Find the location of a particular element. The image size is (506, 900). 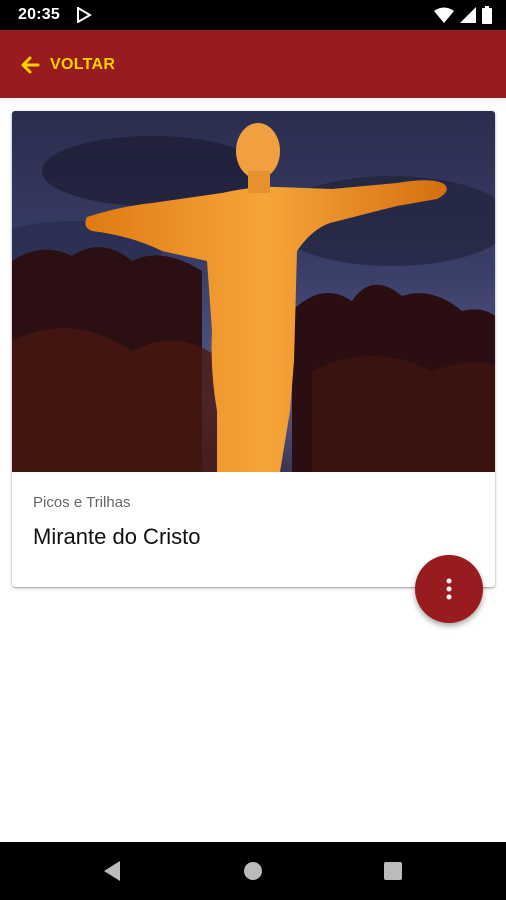

place-title: Mirante do Cristo is located at coordinates (117, 536).